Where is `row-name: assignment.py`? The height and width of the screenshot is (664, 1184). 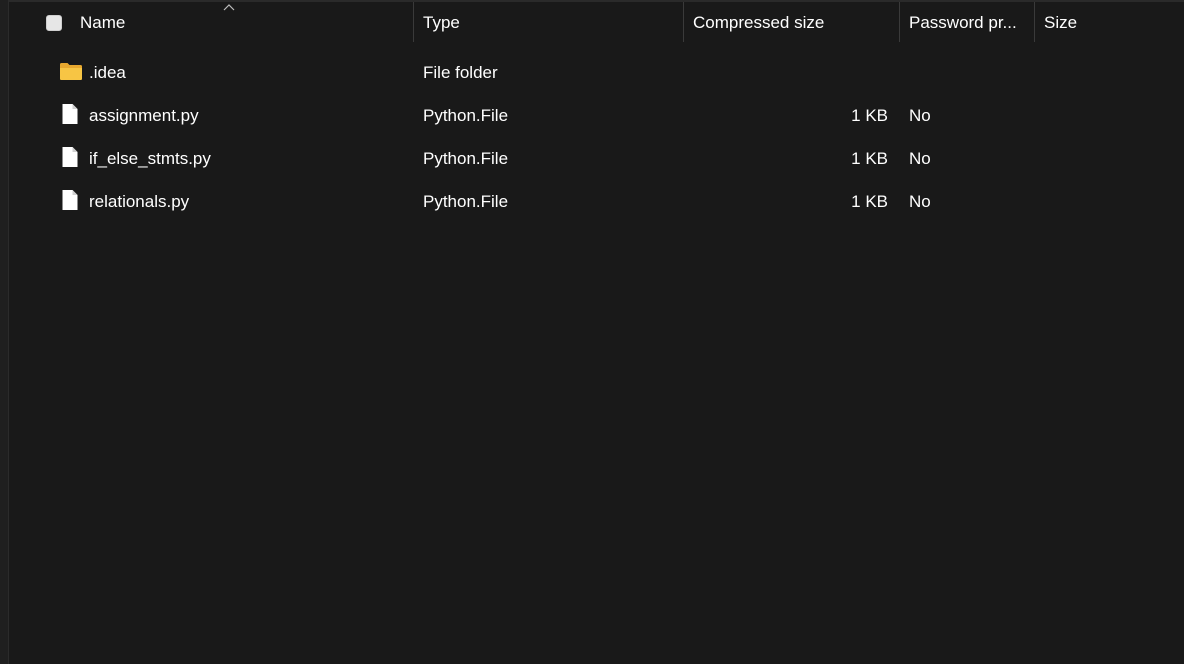 row-name: assignment.py is located at coordinates (144, 115).